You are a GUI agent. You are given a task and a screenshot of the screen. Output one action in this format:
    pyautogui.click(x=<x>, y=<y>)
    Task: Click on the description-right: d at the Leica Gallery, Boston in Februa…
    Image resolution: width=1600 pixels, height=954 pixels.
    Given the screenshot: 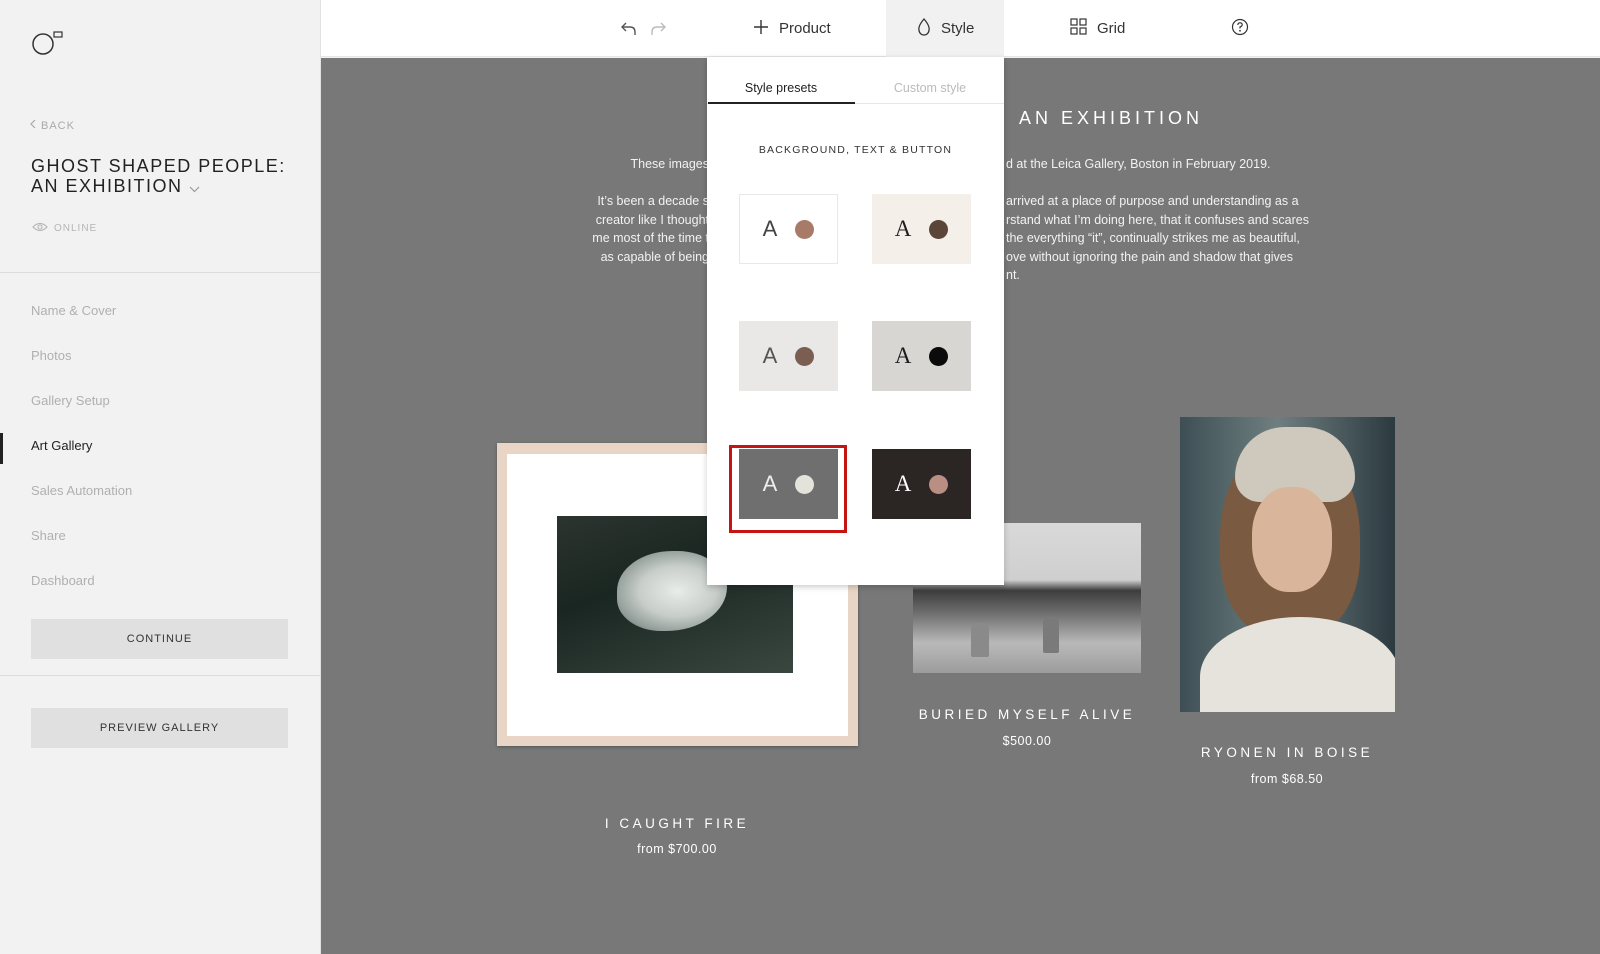 What is the action you would take?
    pyautogui.click(x=1186, y=220)
    